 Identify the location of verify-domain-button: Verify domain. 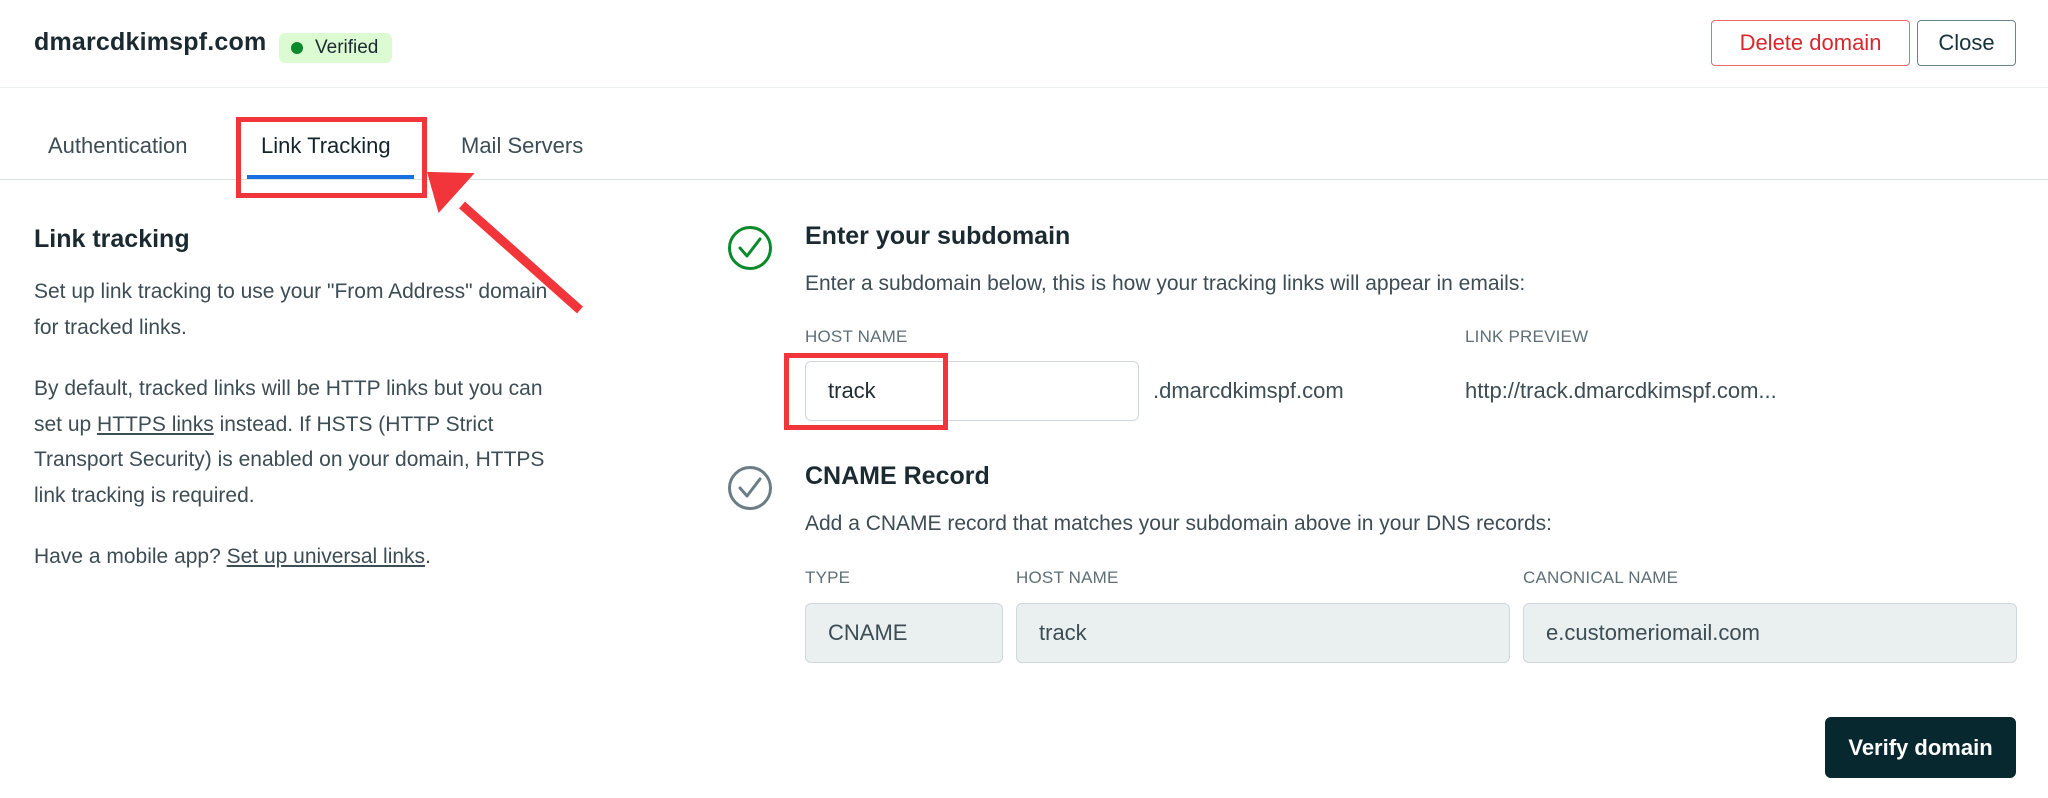
(1920, 747).